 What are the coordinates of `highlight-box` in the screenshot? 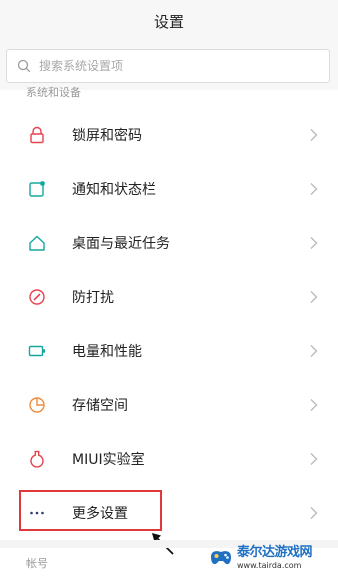 It's located at (90, 510).